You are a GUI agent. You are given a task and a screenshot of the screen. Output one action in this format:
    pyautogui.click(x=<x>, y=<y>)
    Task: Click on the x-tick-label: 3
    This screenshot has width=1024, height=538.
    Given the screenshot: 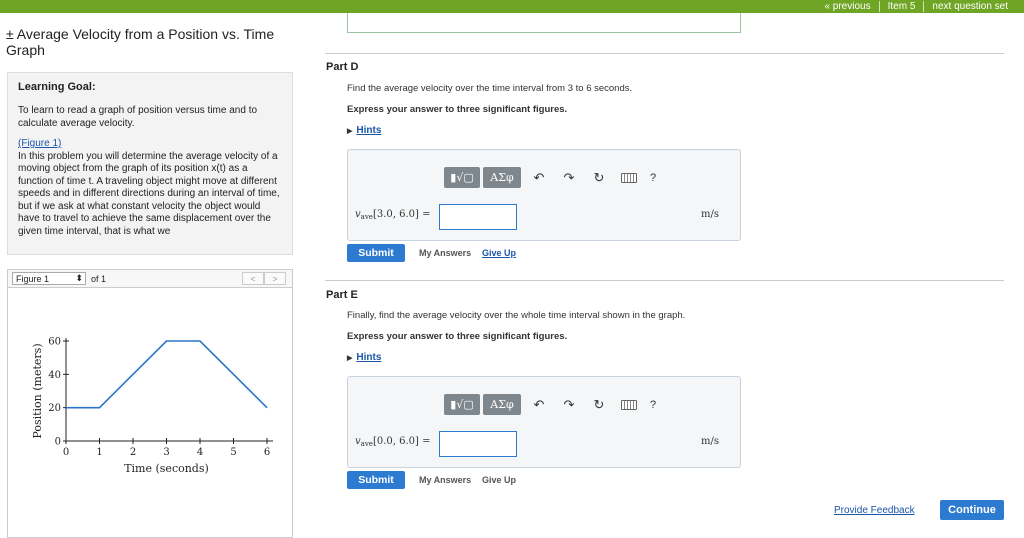 What is the action you would take?
    pyautogui.click(x=166, y=452)
    